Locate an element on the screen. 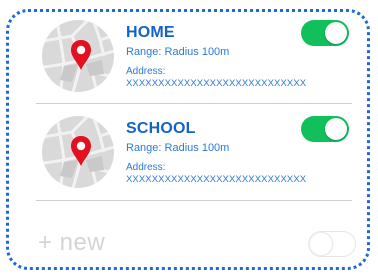 This screenshot has height=277, width=378. school-enabled-toggle is located at coordinates (325, 129).